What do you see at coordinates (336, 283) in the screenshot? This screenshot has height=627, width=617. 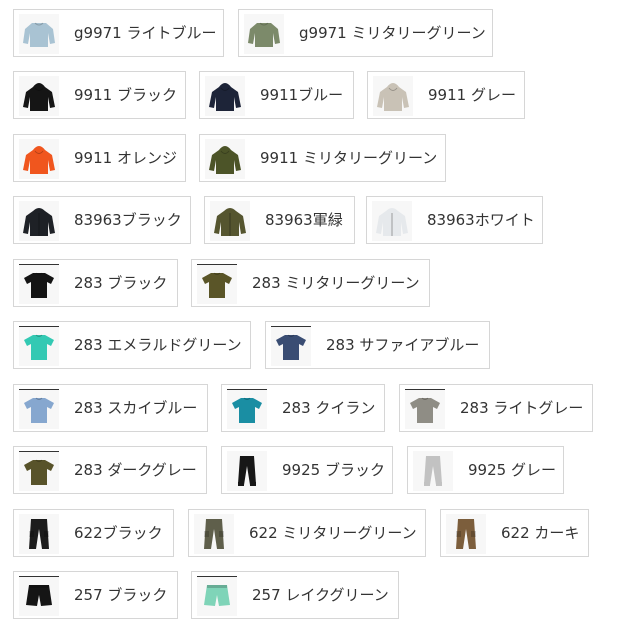 I see `variant-option-label: 283 ミリタリーグリーン` at bounding box center [336, 283].